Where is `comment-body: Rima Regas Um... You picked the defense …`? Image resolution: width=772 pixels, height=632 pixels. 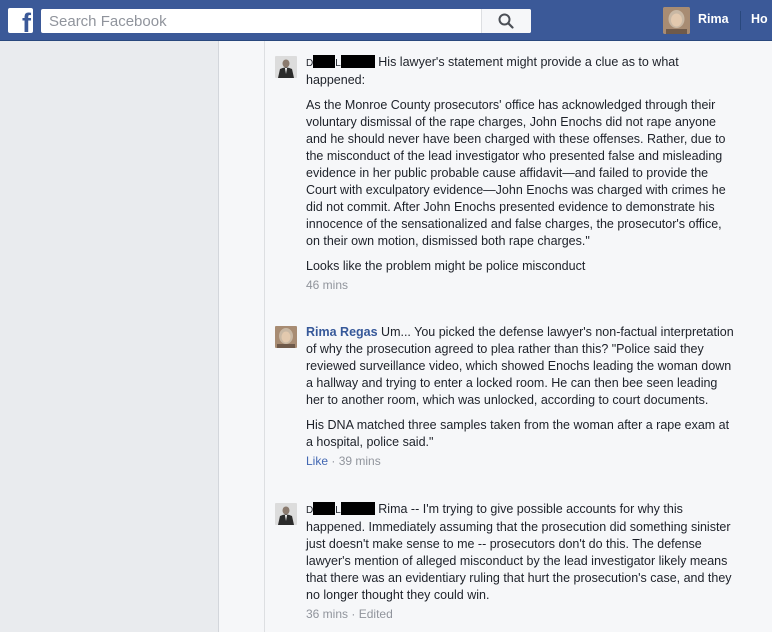 comment-body: Rima Regas Um... You picked the defense … is located at coordinates (521, 396).